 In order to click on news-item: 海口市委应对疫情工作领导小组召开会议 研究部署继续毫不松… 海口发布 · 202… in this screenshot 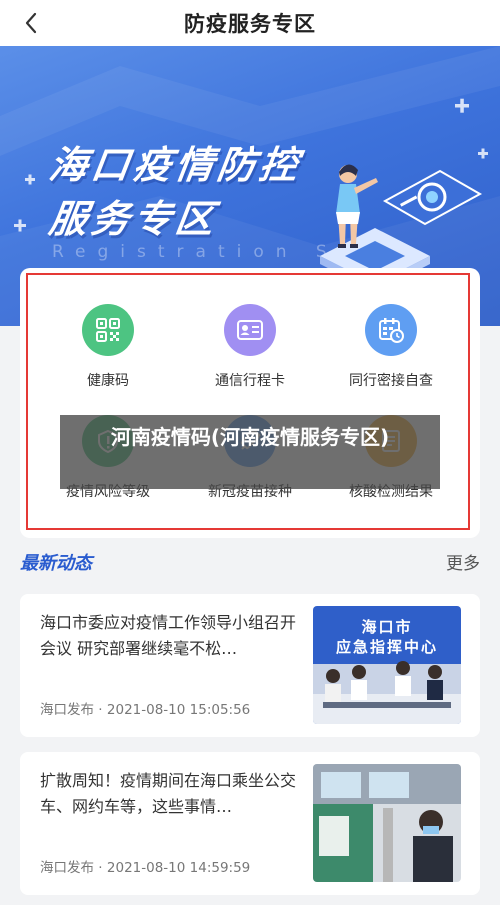, I will do `click(250, 665)`.